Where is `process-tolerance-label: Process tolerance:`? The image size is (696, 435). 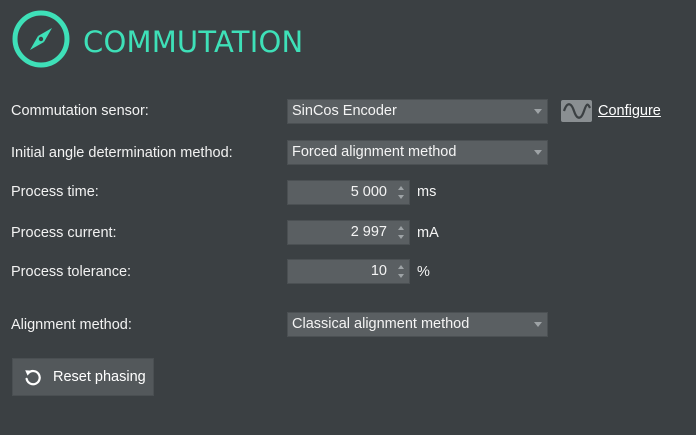 process-tolerance-label: Process tolerance: is located at coordinates (71, 272).